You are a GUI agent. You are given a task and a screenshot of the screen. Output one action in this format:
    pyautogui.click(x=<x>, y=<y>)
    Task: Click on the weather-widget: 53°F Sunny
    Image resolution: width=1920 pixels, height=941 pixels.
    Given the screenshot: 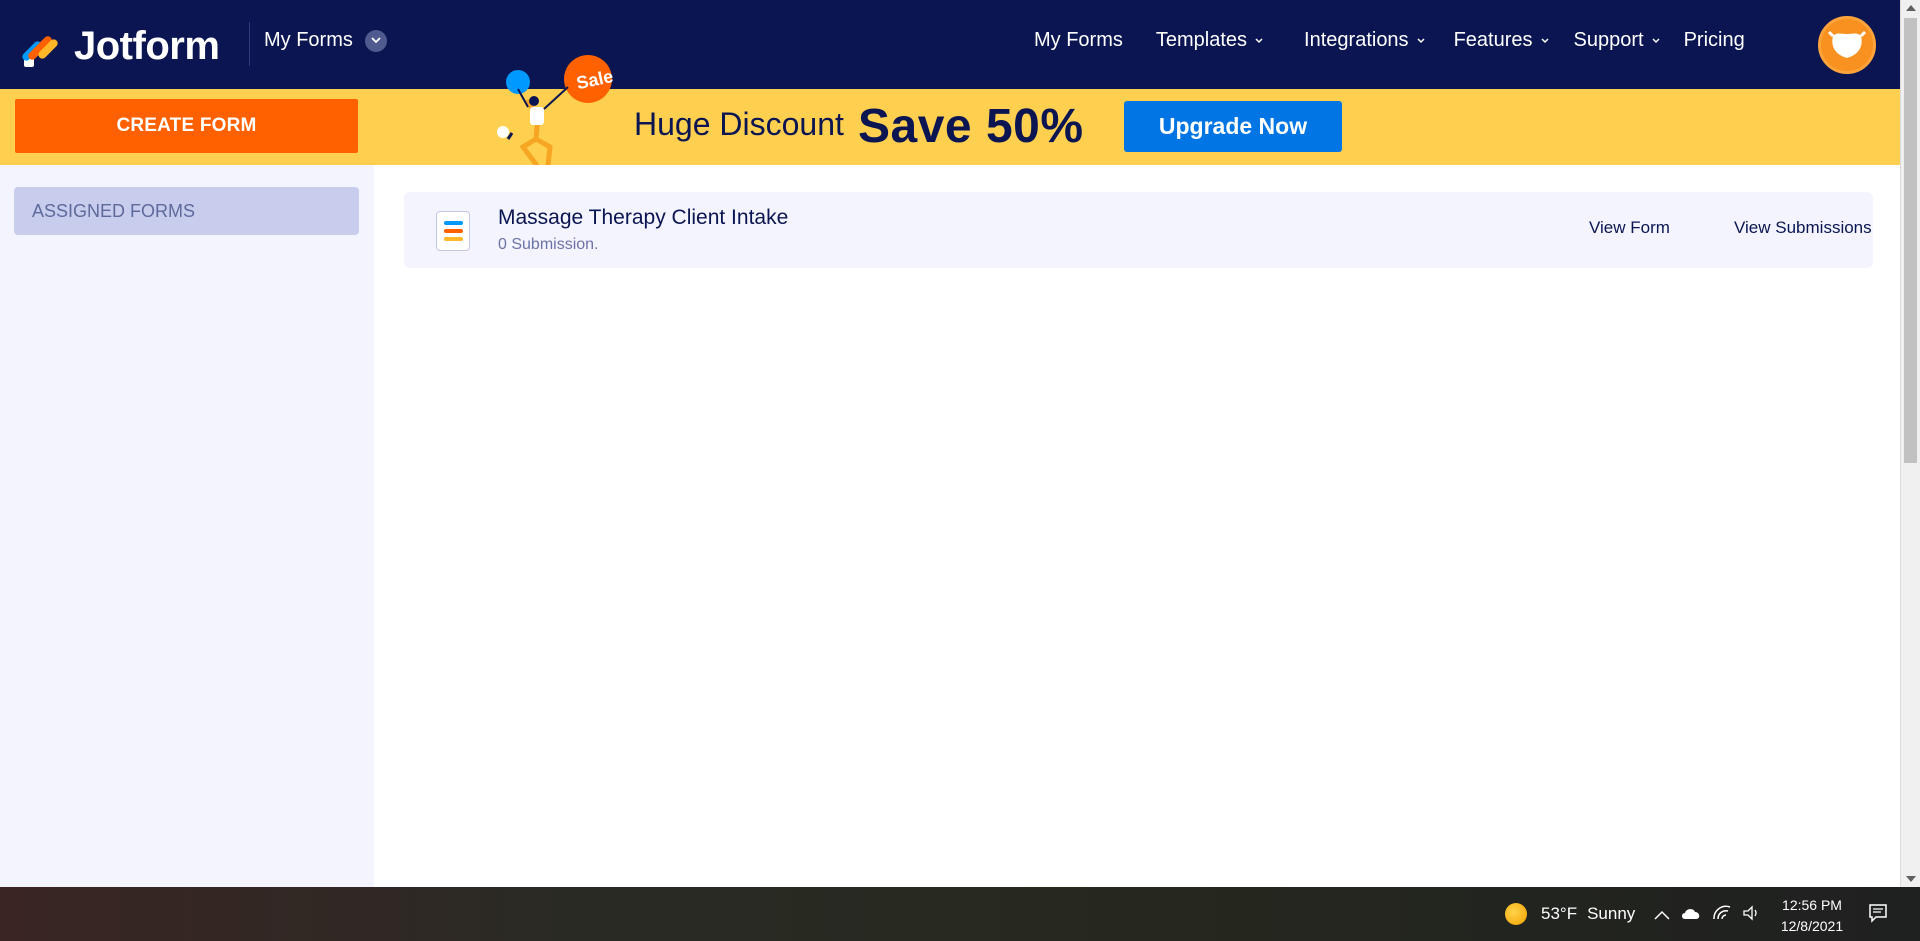 What is the action you would take?
    pyautogui.click(x=1570, y=914)
    